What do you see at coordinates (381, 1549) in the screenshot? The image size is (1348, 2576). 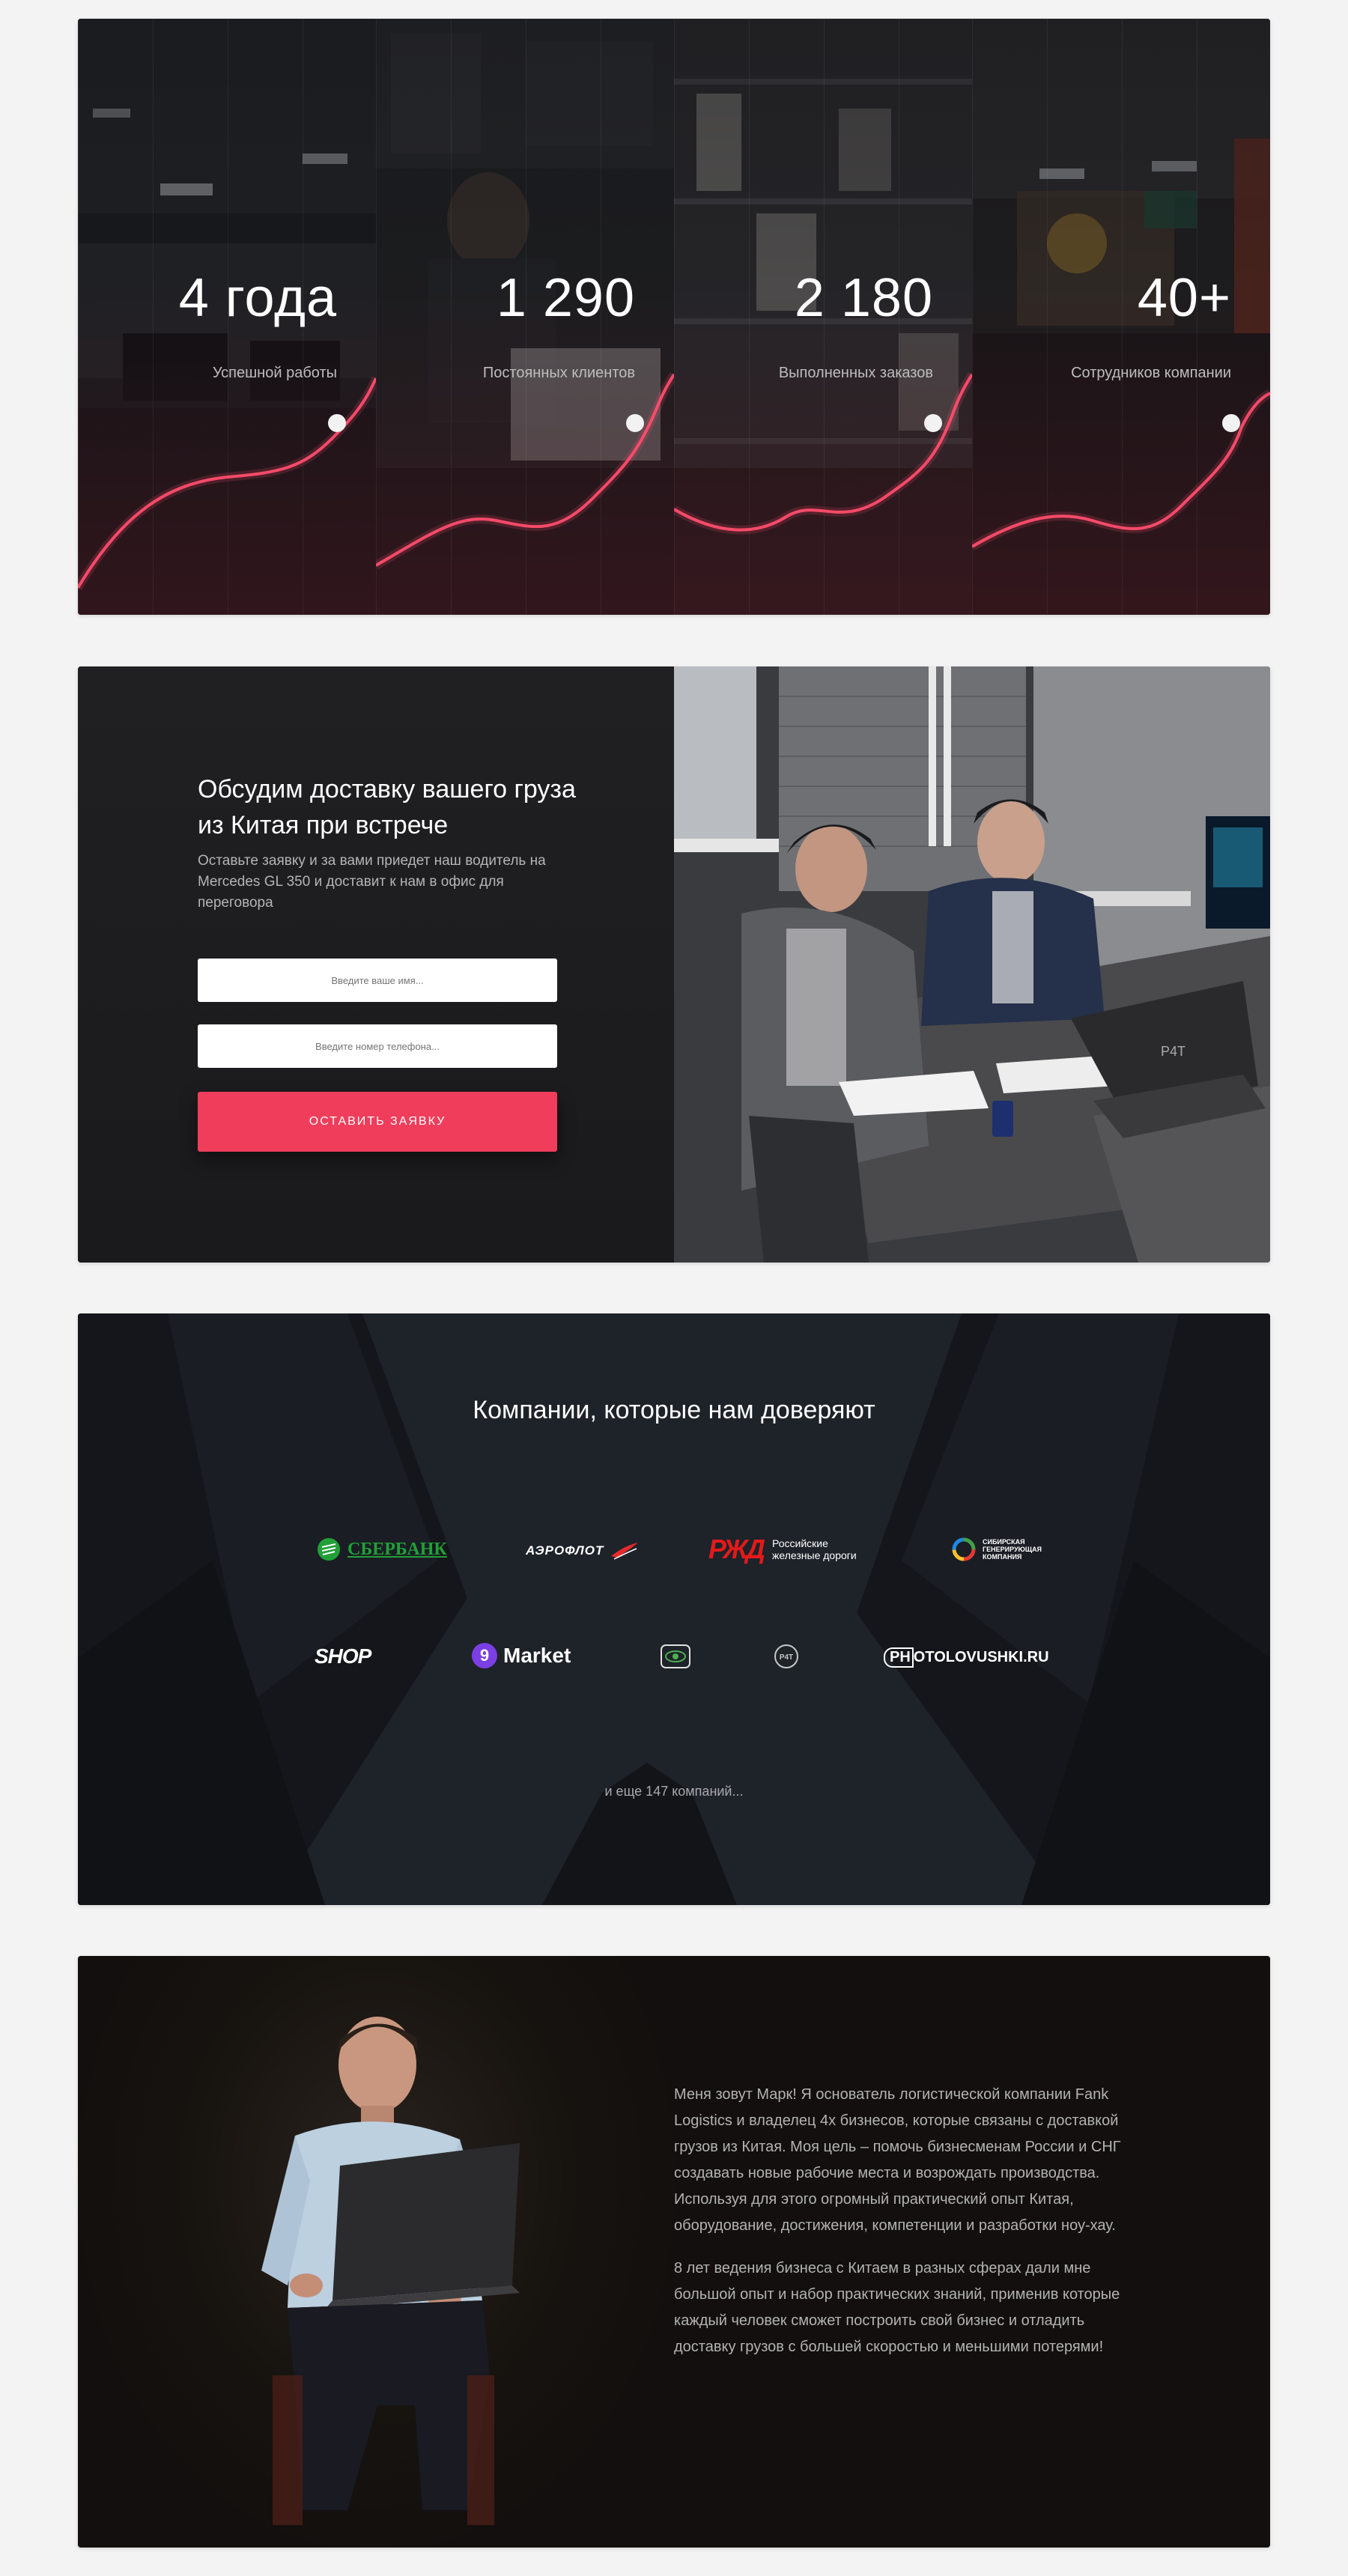 I see `sberbank-logo: СБЕРБАНК` at bounding box center [381, 1549].